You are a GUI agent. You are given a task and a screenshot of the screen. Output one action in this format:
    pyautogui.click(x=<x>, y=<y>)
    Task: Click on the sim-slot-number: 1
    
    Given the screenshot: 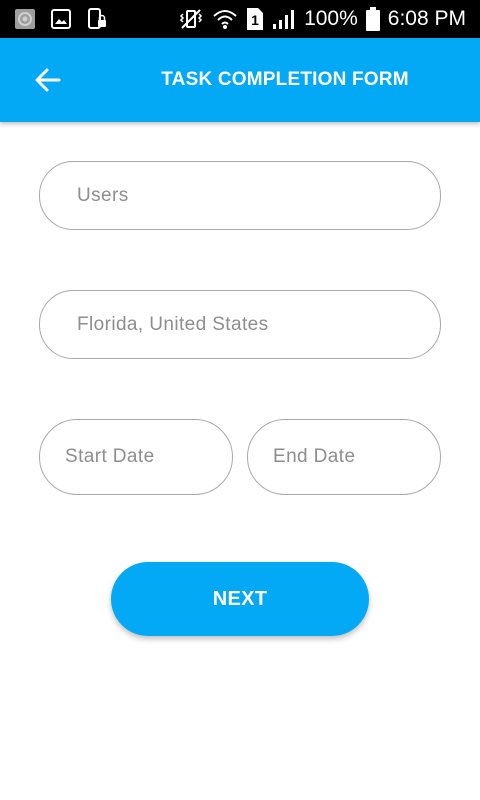 What is the action you would take?
    pyautogui.click(x=255, y=20)
    